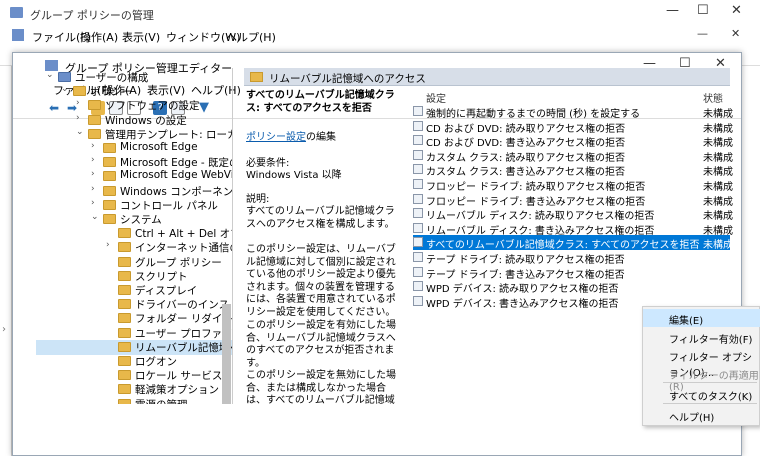  What do you see at coordinates (268, 163) in the screenshot?
I see `requirements-label: 必要条件:` at bounding box center [268, 163].